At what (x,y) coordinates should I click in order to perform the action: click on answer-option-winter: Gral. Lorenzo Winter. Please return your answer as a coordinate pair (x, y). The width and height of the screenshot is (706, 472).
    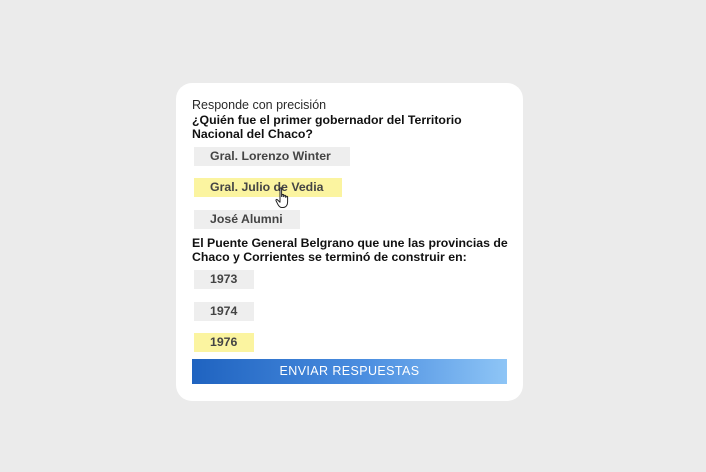
    Looking at the image, I should click on (272, 156).